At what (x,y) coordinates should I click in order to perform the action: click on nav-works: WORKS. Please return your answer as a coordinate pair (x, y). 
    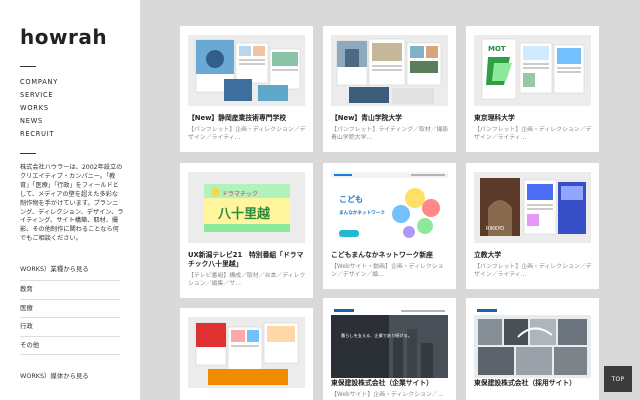
    Looking at the image, I should click on (80, 108).